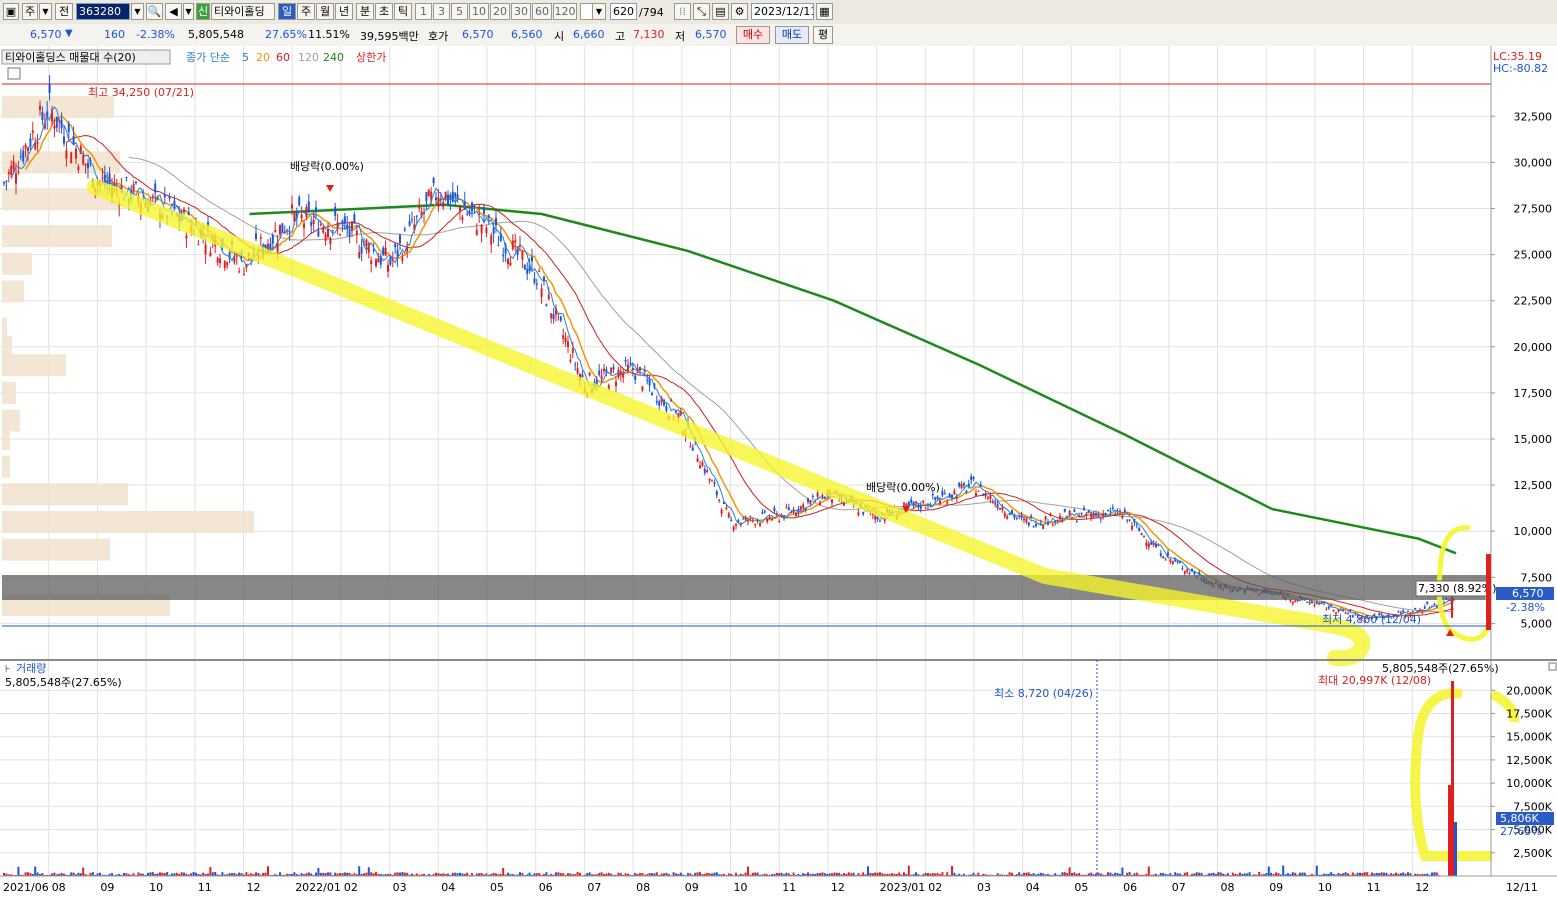 This screenshot has height=897, width=1557. I want to click on period-minute-button: 분, so click(365, 11).